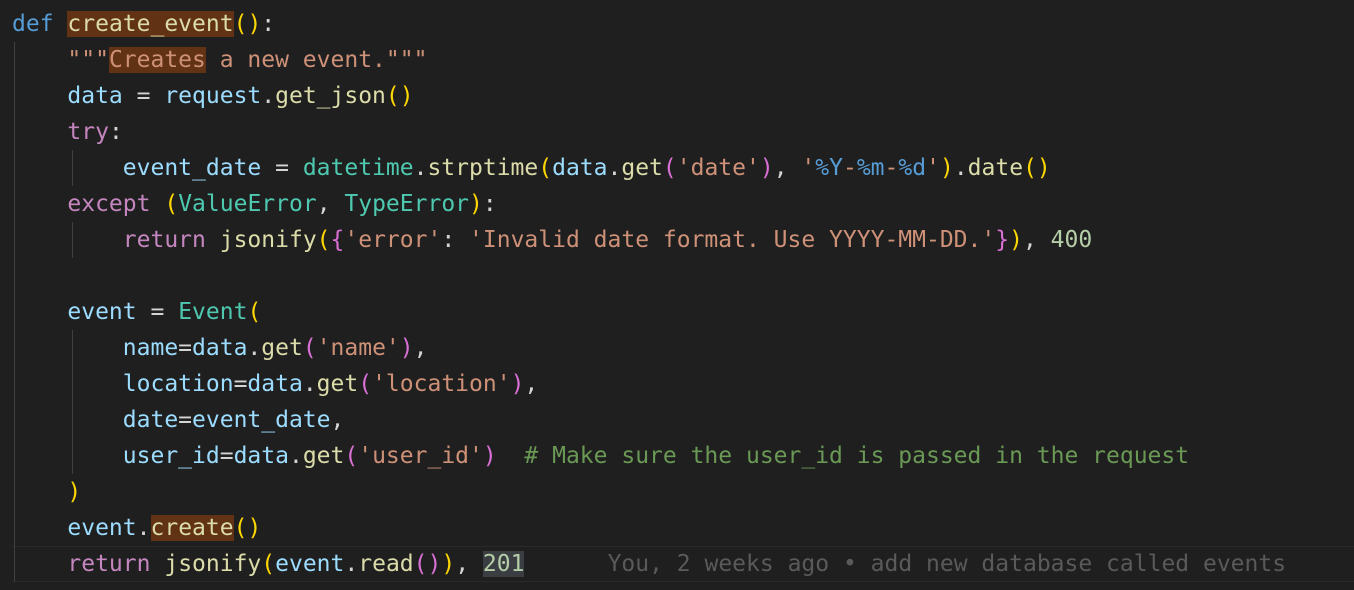  Describe the element at coordinates (358, 348) in the screenshot. I see `code-token: 'name'` at that location.